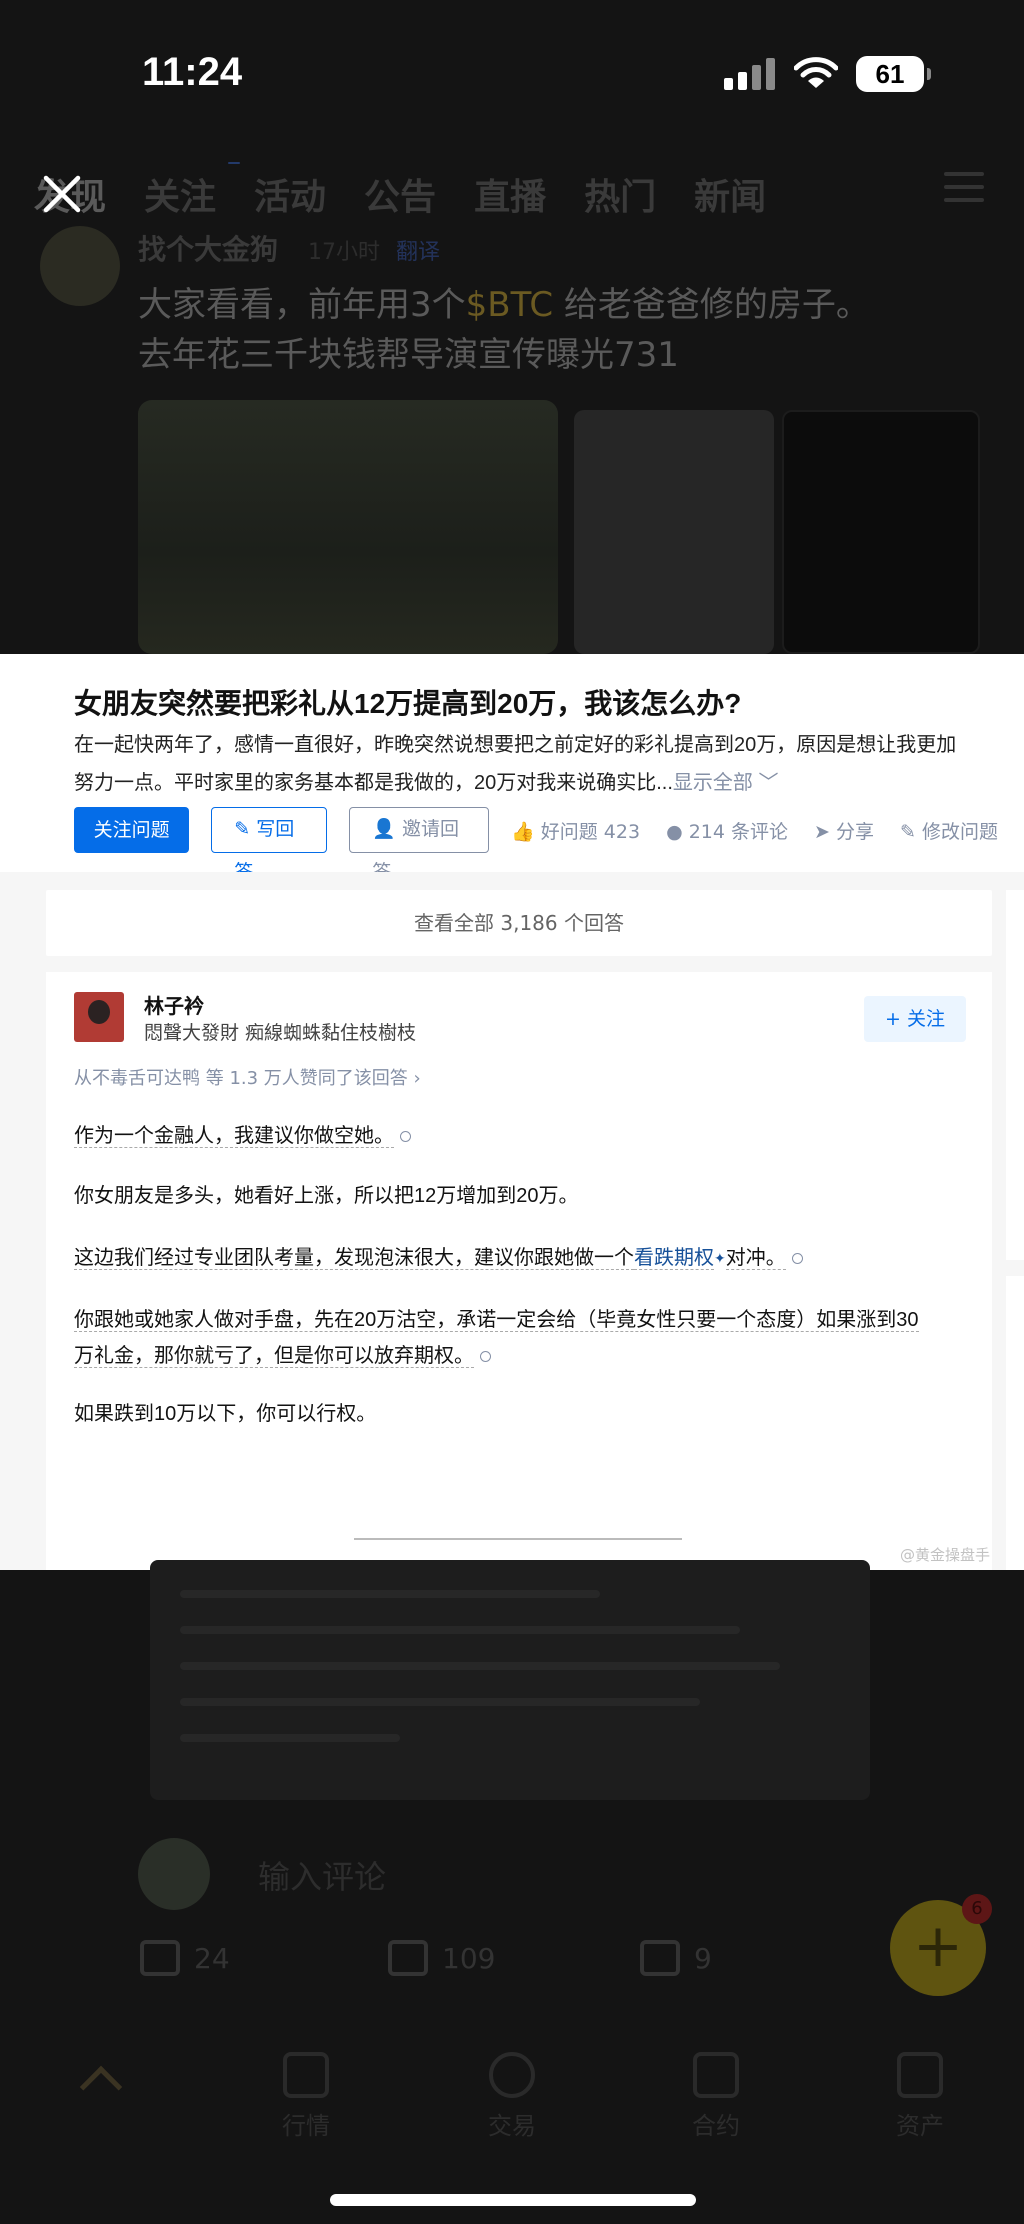 This screenshot has height=2224, width=1024. Describe the element at coordinates (674, 1258) in the screenshot. I see `put-option-link: 看跌期权` at that location.